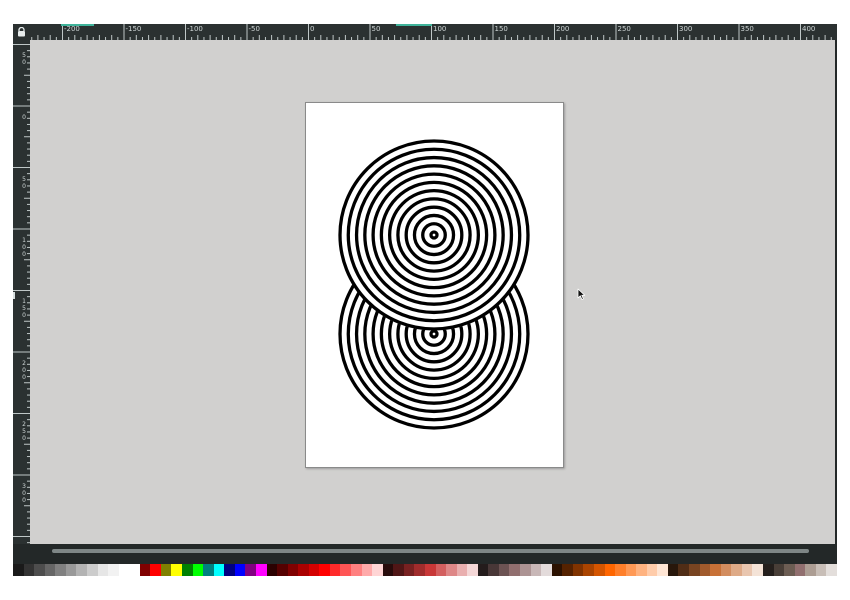  What do you see at coordinates (581, 294) in the screenshot?
I see `mouse-pointer-icon` at bounding box center [581, 294].